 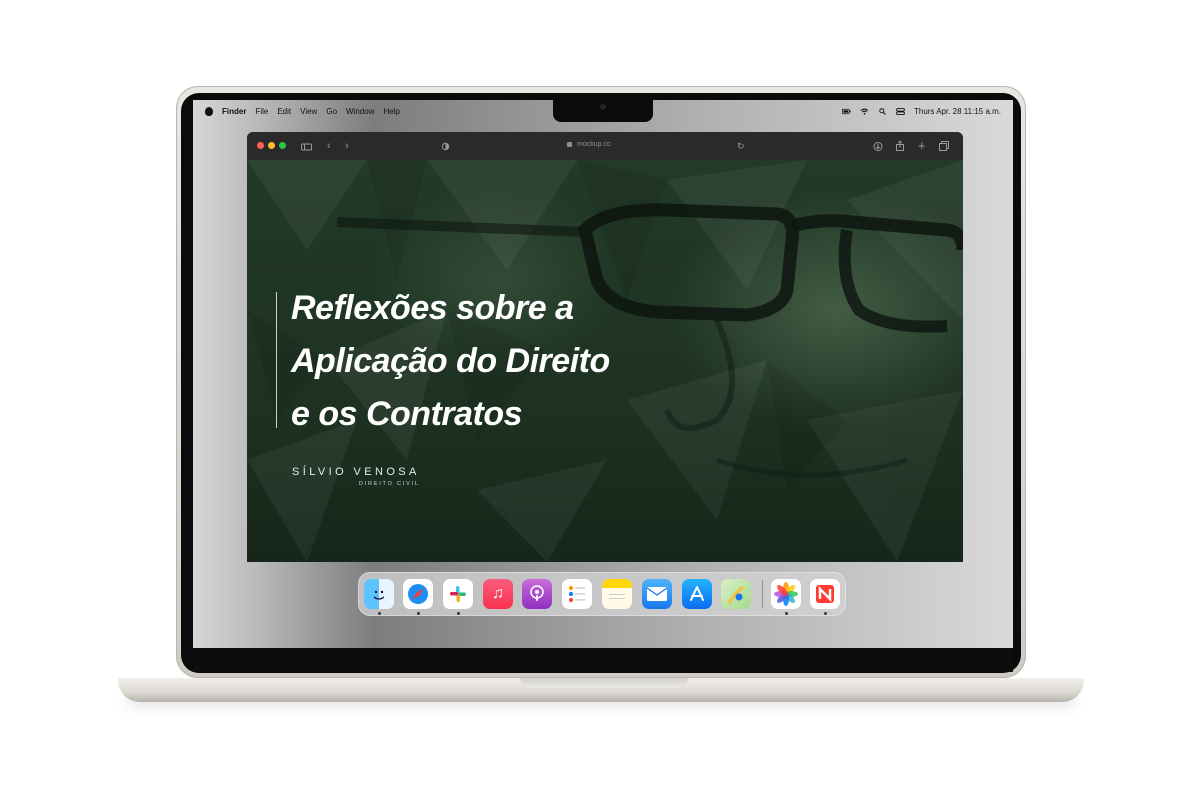 What do you see at coordinates (762, 594) in the screenshot?
I see `dock-separator` at bounding box center [762, 594].